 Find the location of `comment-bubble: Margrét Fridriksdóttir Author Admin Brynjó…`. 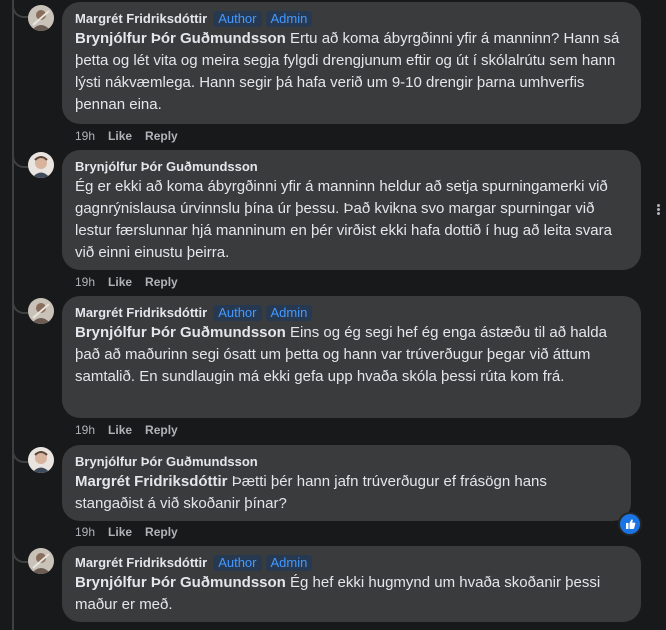

comment-bubble: Margrét Fridriksdóttir Author Admin Brynjó… is located at coordinates (351, 584).